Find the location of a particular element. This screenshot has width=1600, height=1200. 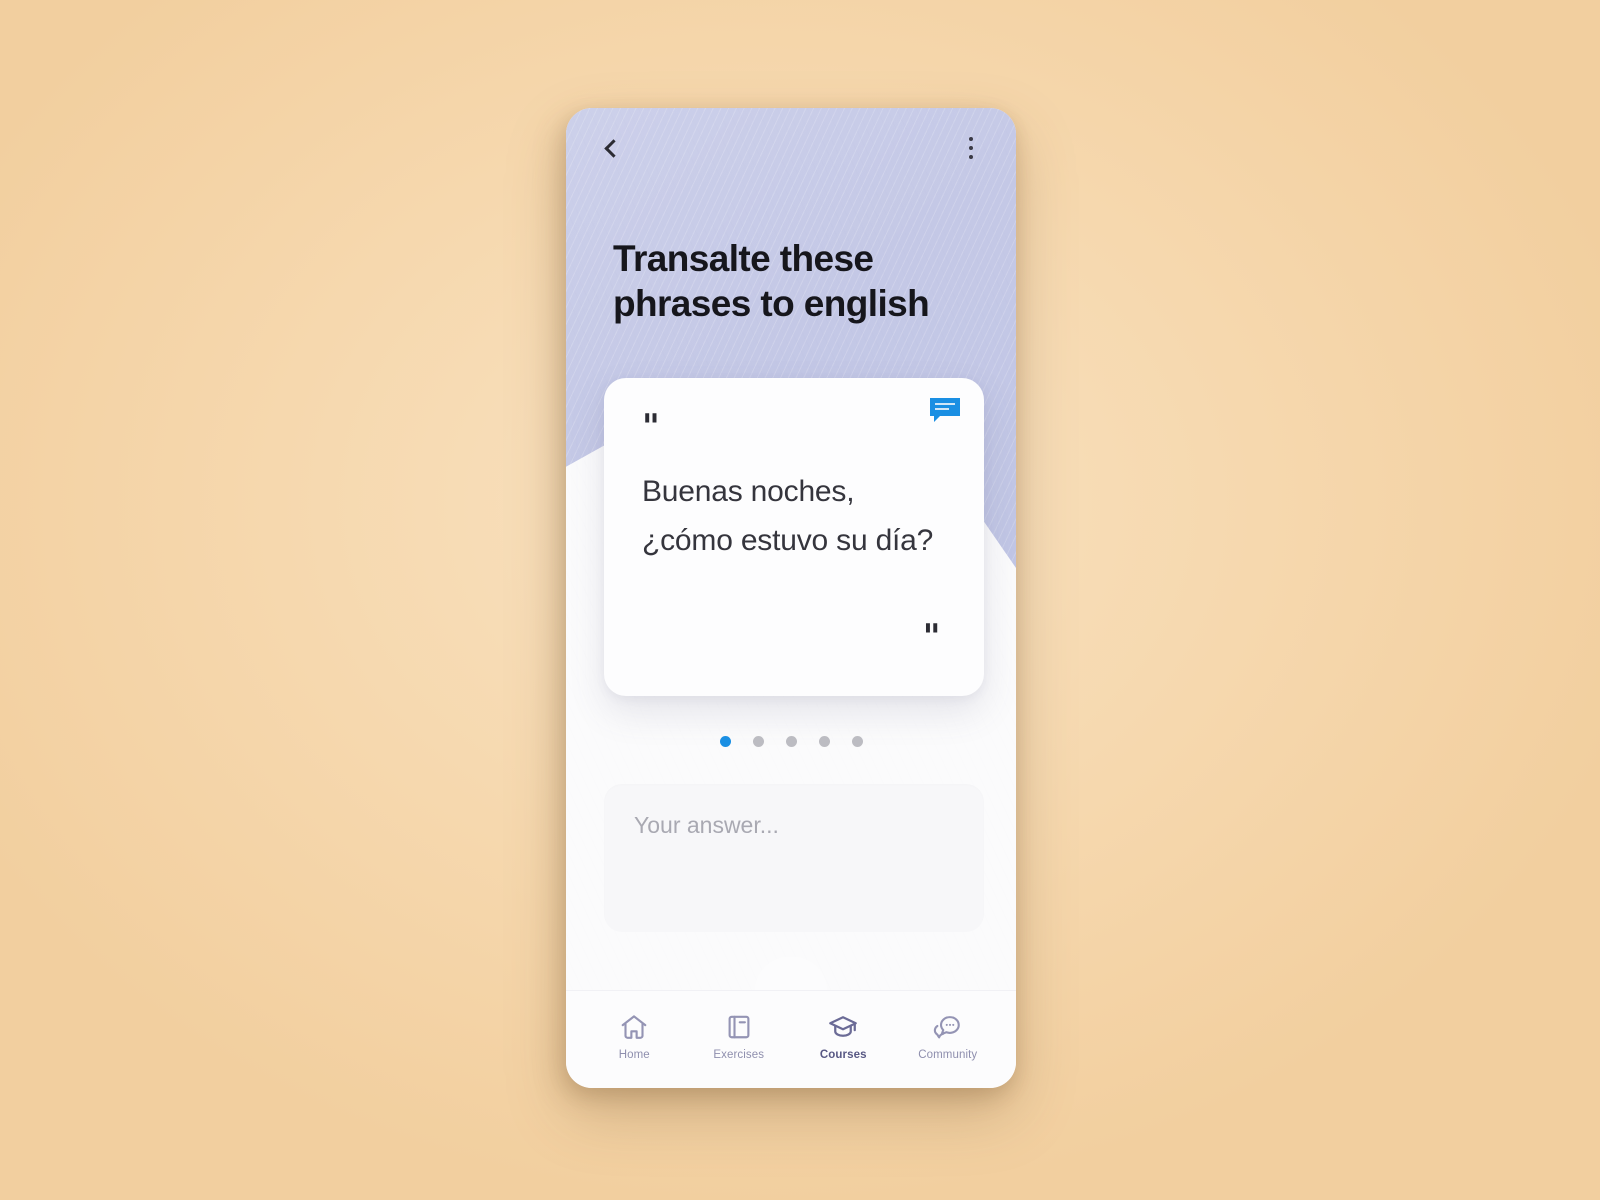

phrase-card: " " Buenas noches, ¿cómo estuvo su día? is located at coordinates (794, 537).